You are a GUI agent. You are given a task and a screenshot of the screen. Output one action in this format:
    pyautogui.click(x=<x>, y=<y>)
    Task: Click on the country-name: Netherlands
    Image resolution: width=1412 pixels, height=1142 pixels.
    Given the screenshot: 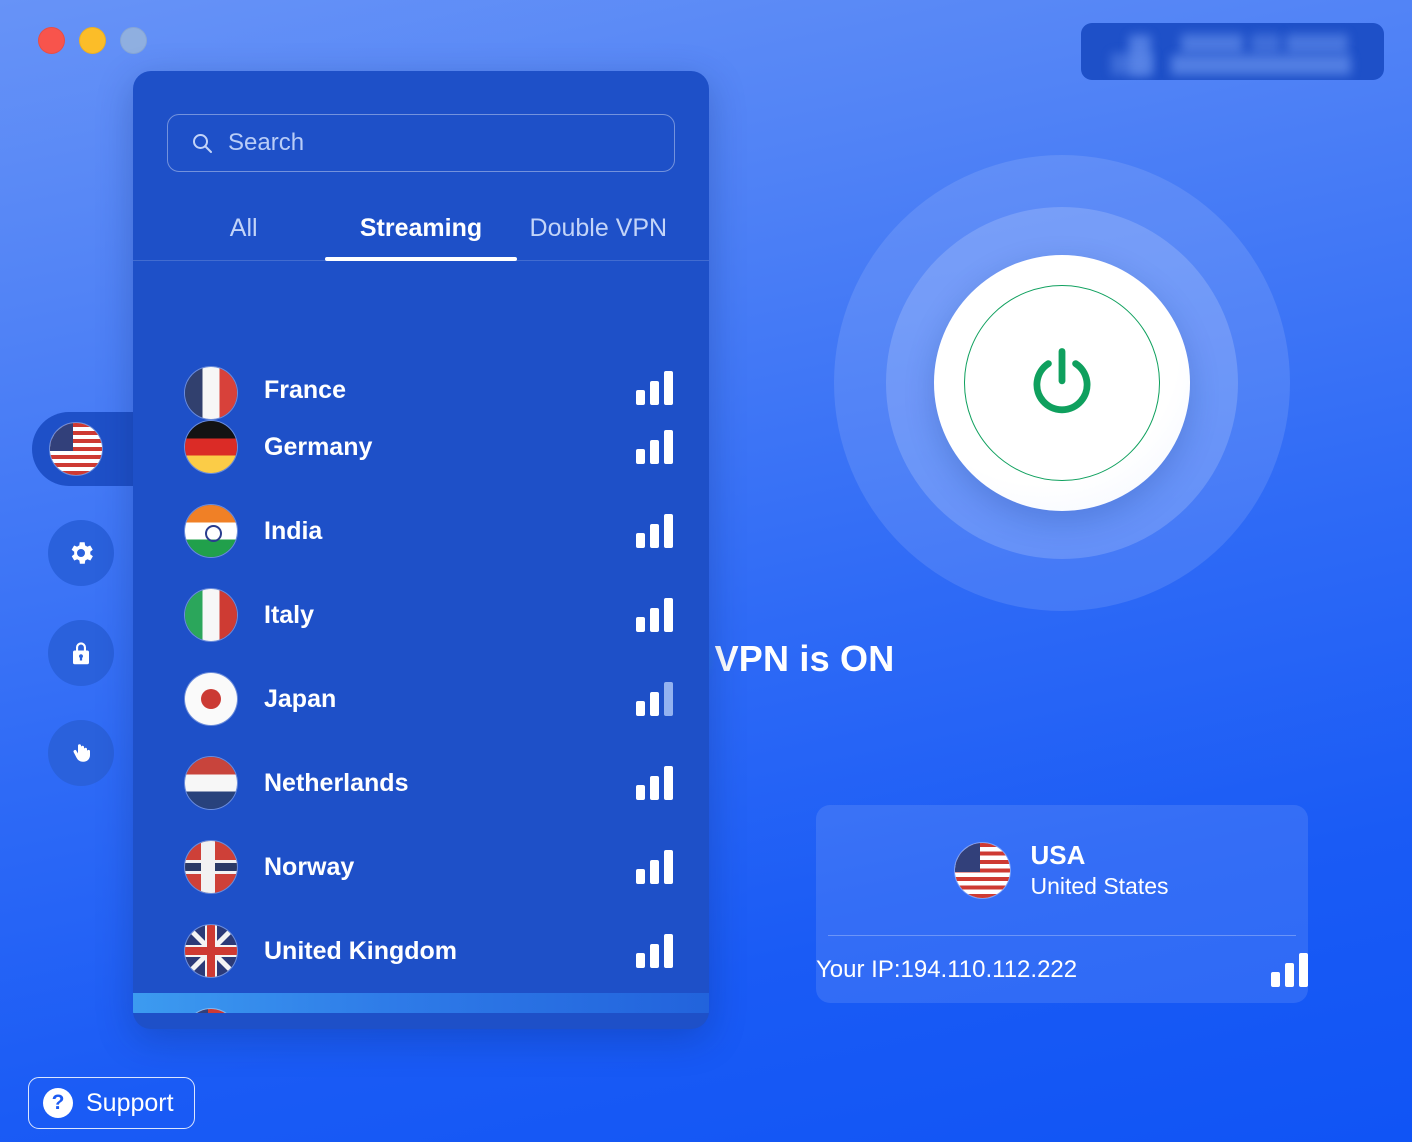 What is the action you would take?
    pyautogui.click(x=336, y=782)
    